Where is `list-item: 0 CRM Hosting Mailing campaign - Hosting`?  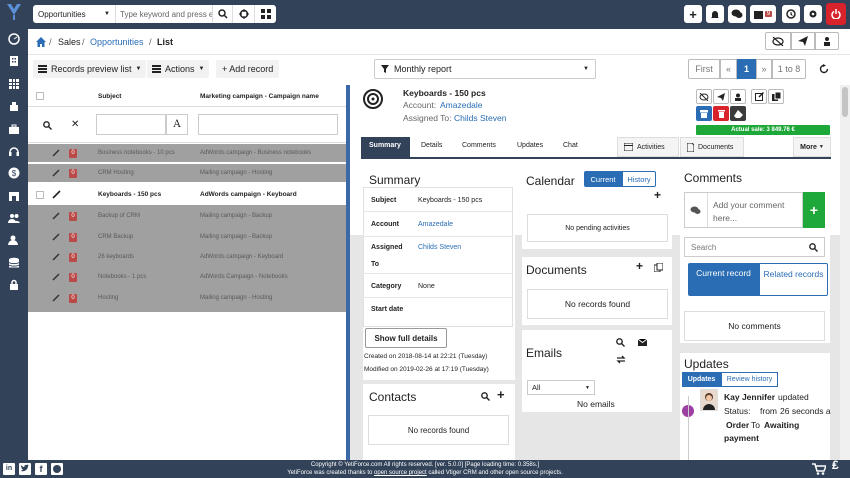 list-item: 0 CRM Hosting Mailing campaign - Hosting is located at coordinates (187, 173).